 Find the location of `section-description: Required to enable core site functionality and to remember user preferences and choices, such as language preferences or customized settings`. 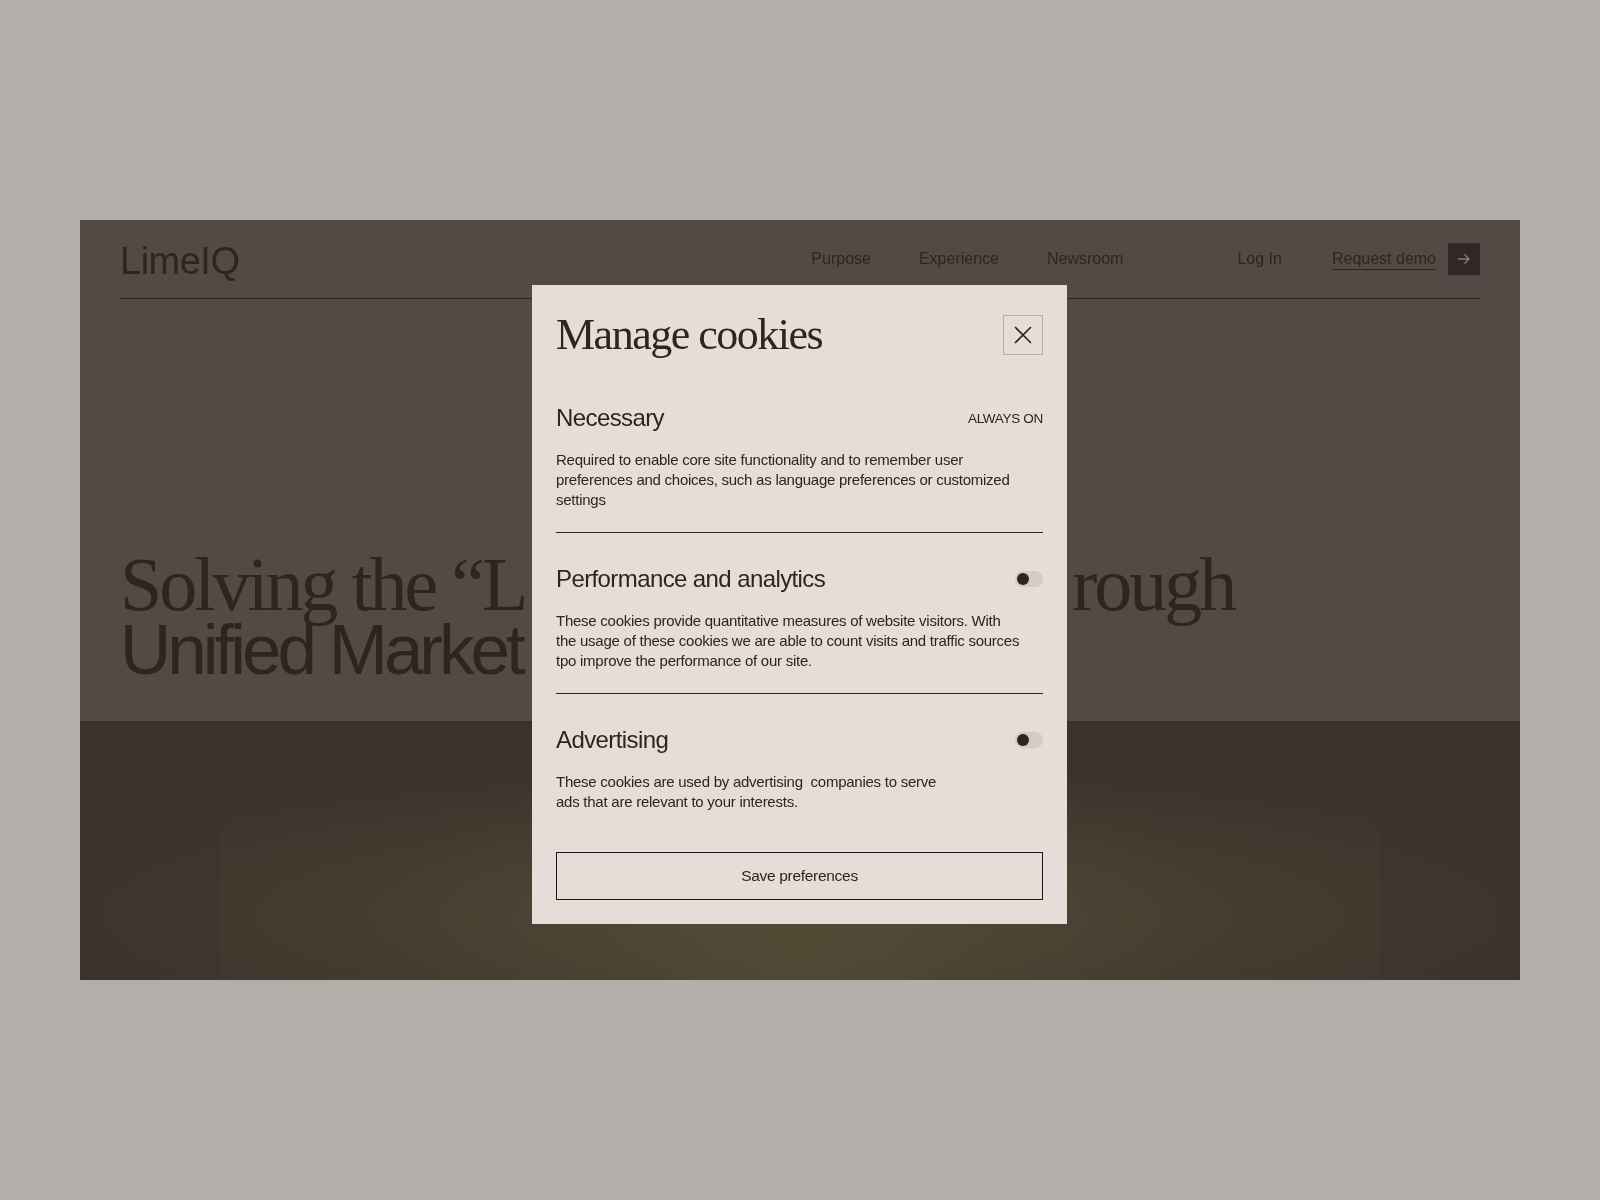

section-description: Required to enable core site functionality and to remember user preferences and choices, such as language preferences or customized settings is located at coordinates (783, 480).